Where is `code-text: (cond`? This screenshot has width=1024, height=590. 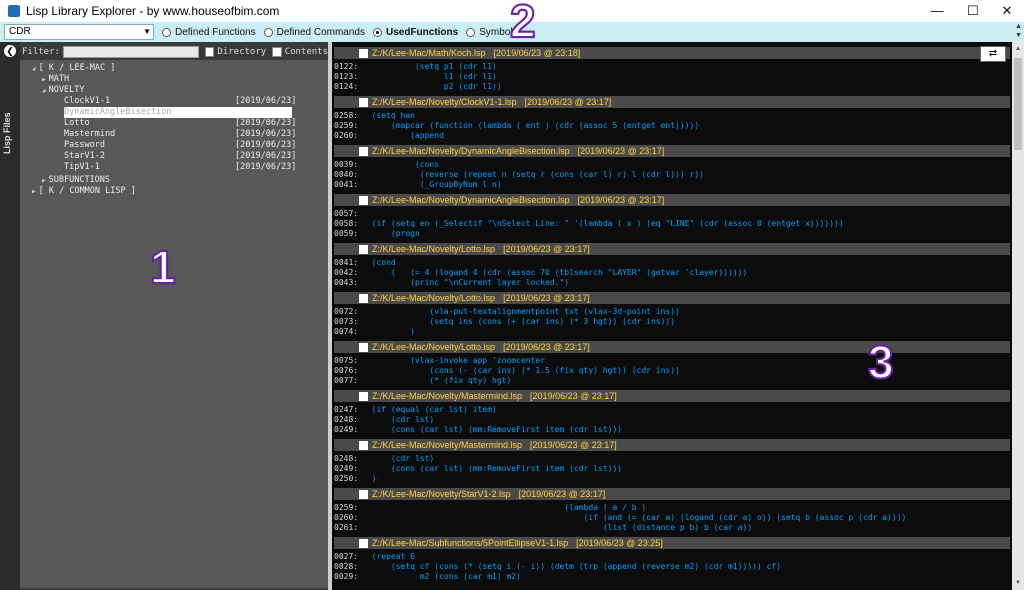 code-text: (cond is located at coordinates (379, 262).